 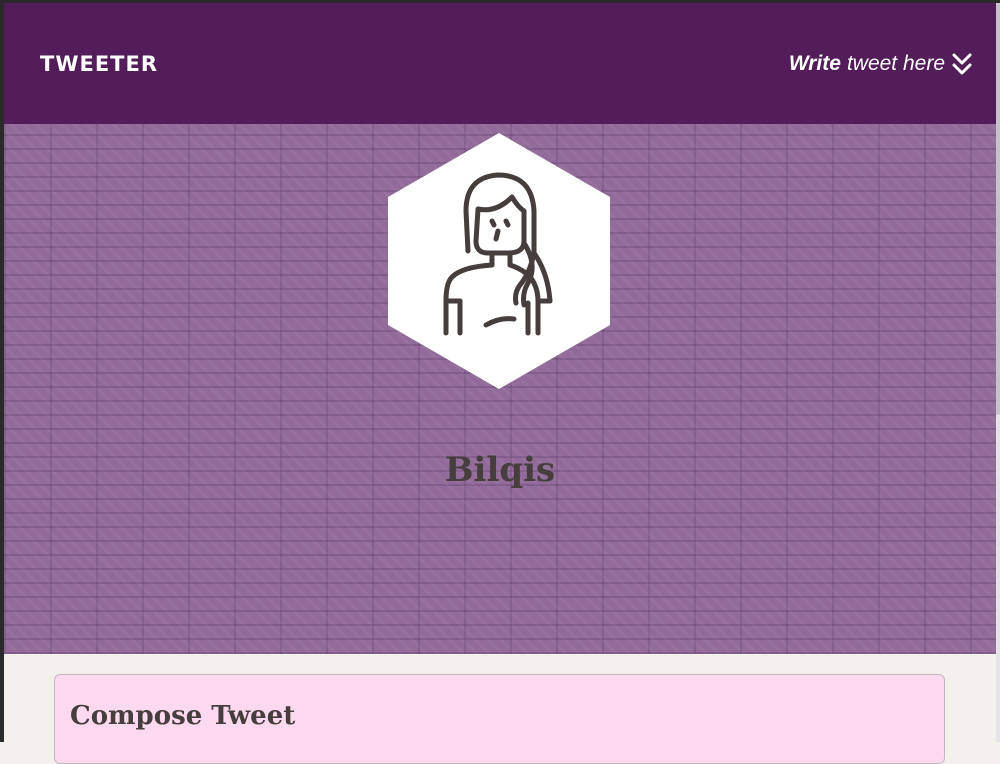 I want to click on avatar-hexagon, so click(x=499, y=261).